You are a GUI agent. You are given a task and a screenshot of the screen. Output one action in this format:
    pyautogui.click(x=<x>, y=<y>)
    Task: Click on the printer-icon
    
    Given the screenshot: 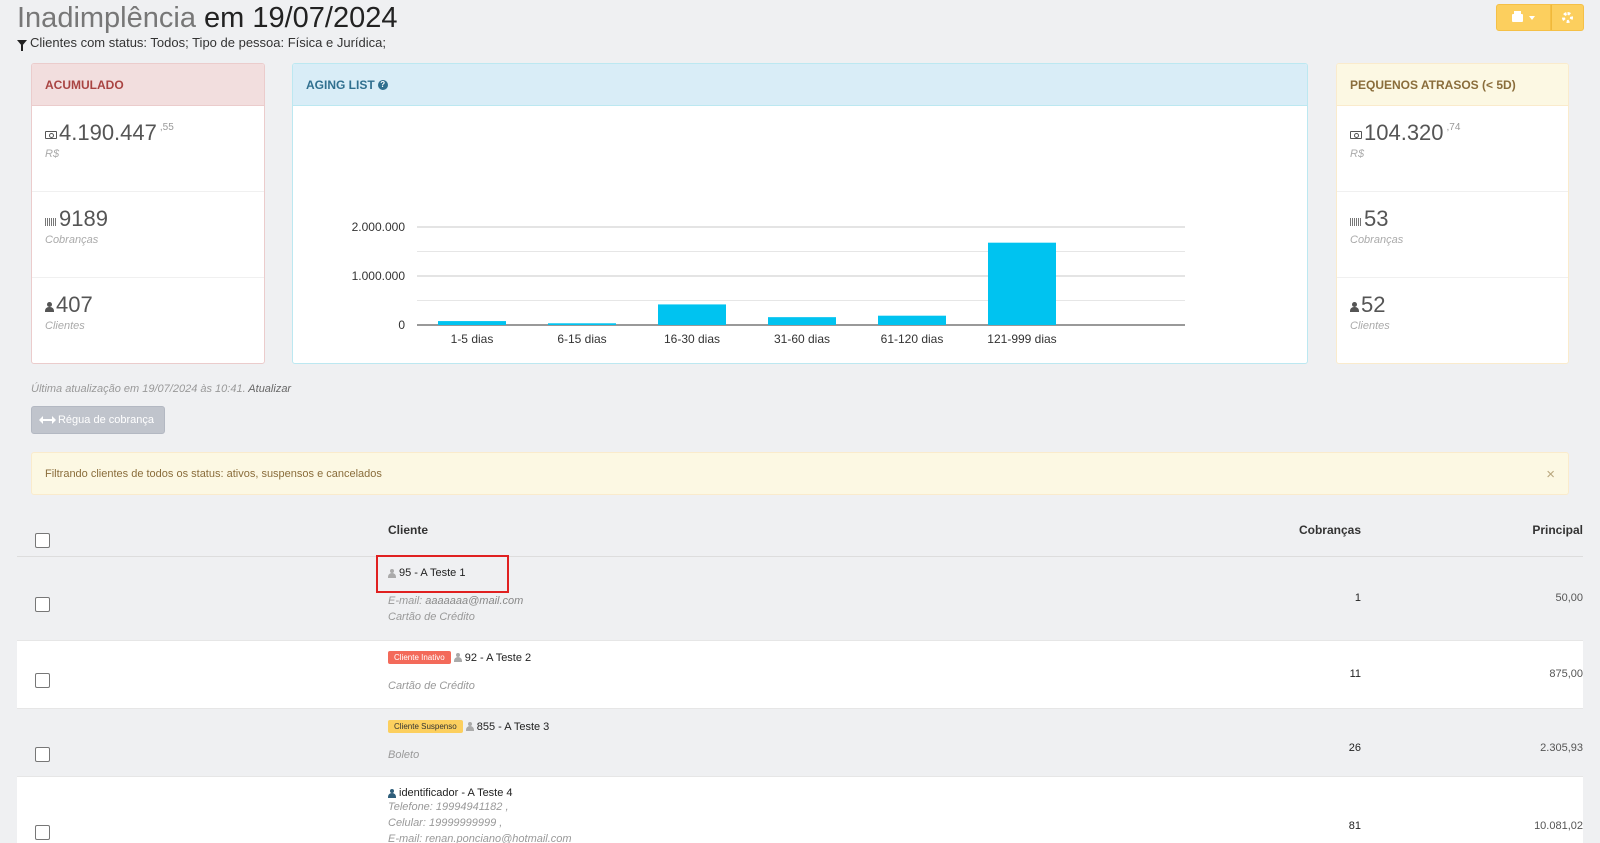 What is the action you would take?
    pyautogui.click(x=1517, y=16)
    